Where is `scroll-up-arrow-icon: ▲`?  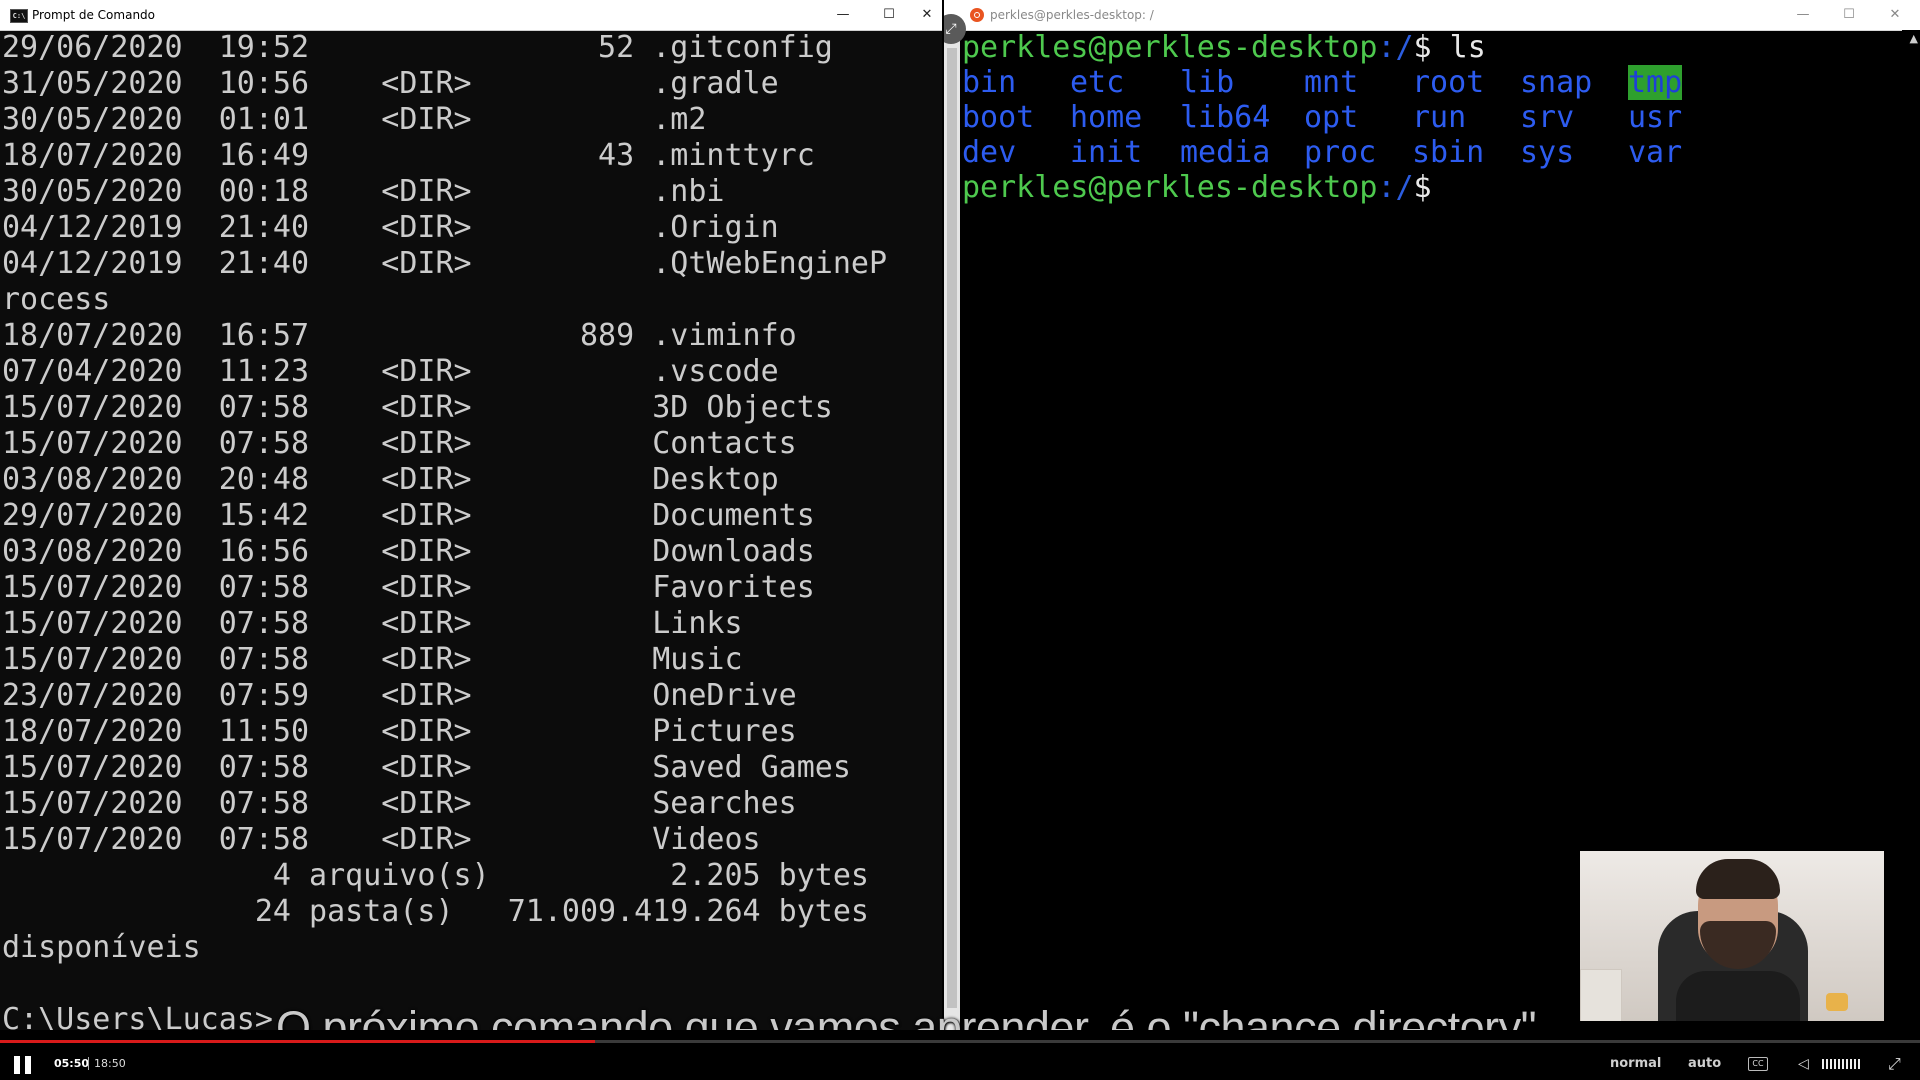 scroll-up-arrow-icon: ▲ is located at coordinates (1914, 38).